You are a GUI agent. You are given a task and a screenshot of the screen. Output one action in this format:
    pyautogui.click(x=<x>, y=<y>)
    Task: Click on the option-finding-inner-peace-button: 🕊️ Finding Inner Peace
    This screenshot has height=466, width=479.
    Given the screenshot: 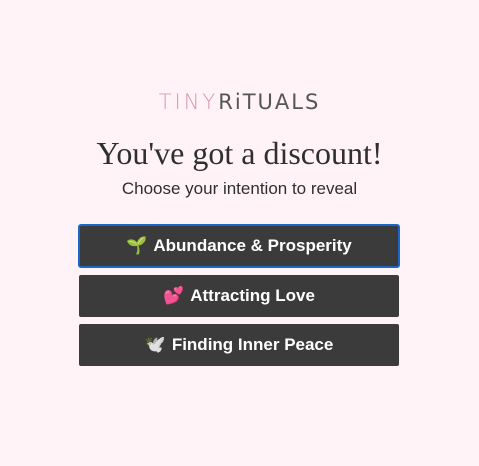 What is the action you would take?
    pyautogui.click(x=239, y=345)
    